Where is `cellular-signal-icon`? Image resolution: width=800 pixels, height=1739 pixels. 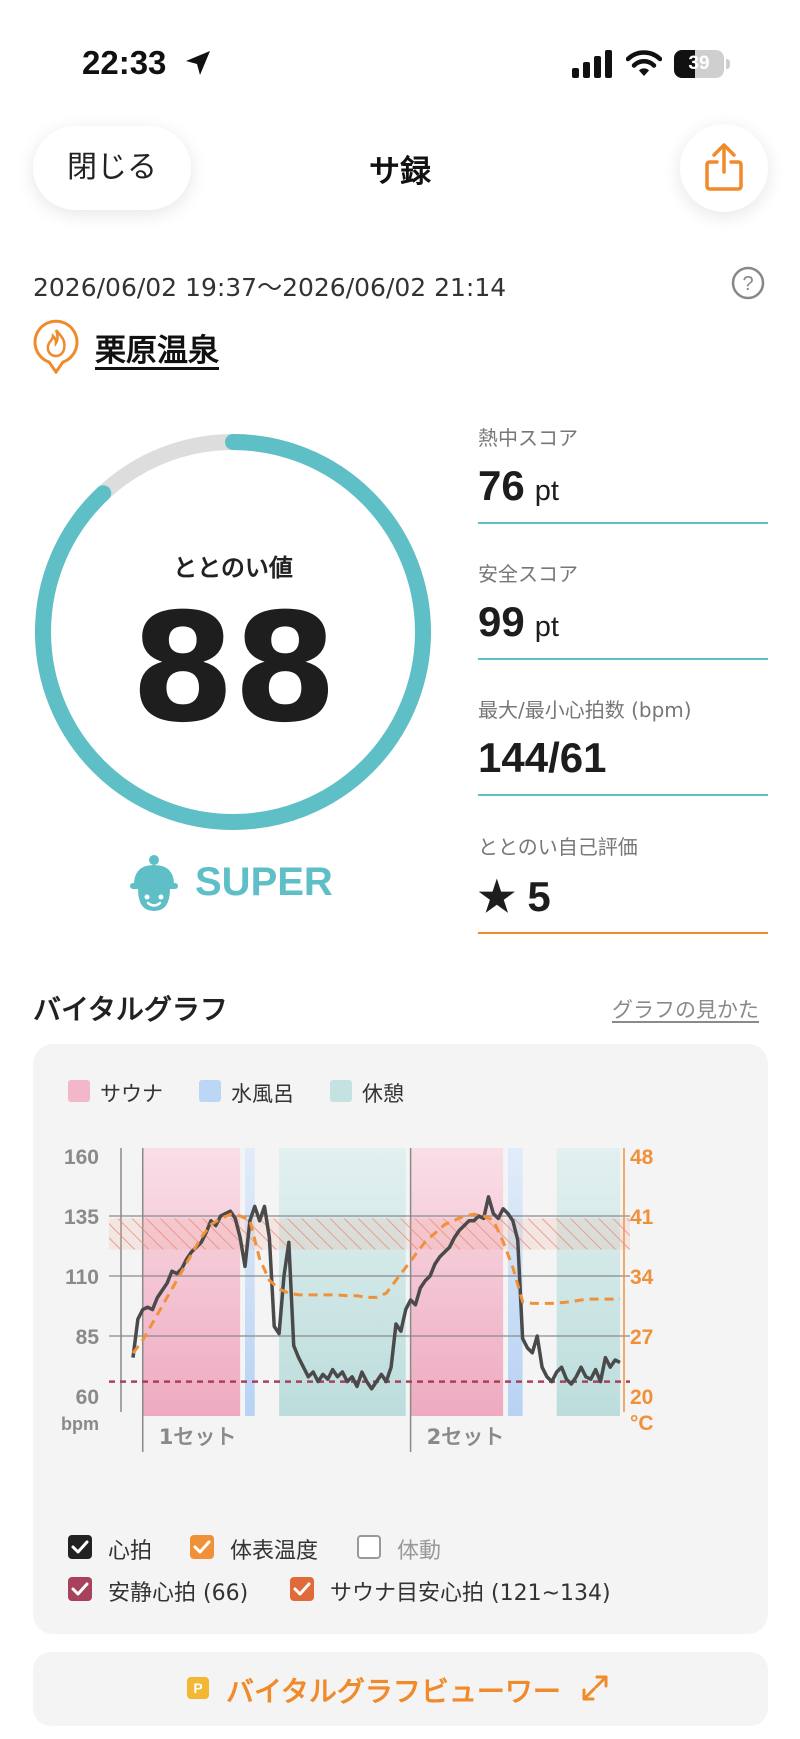 cellular-signal-icon is located at coordinates (592, 64).